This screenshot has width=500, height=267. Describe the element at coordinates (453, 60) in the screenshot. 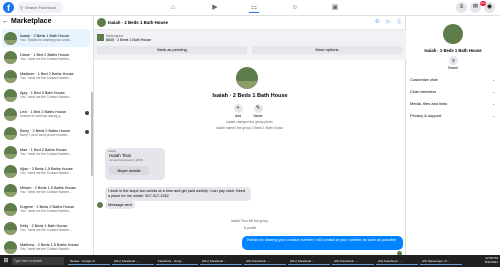

I see `search-in-conversation-icon: ⚲` at that location.